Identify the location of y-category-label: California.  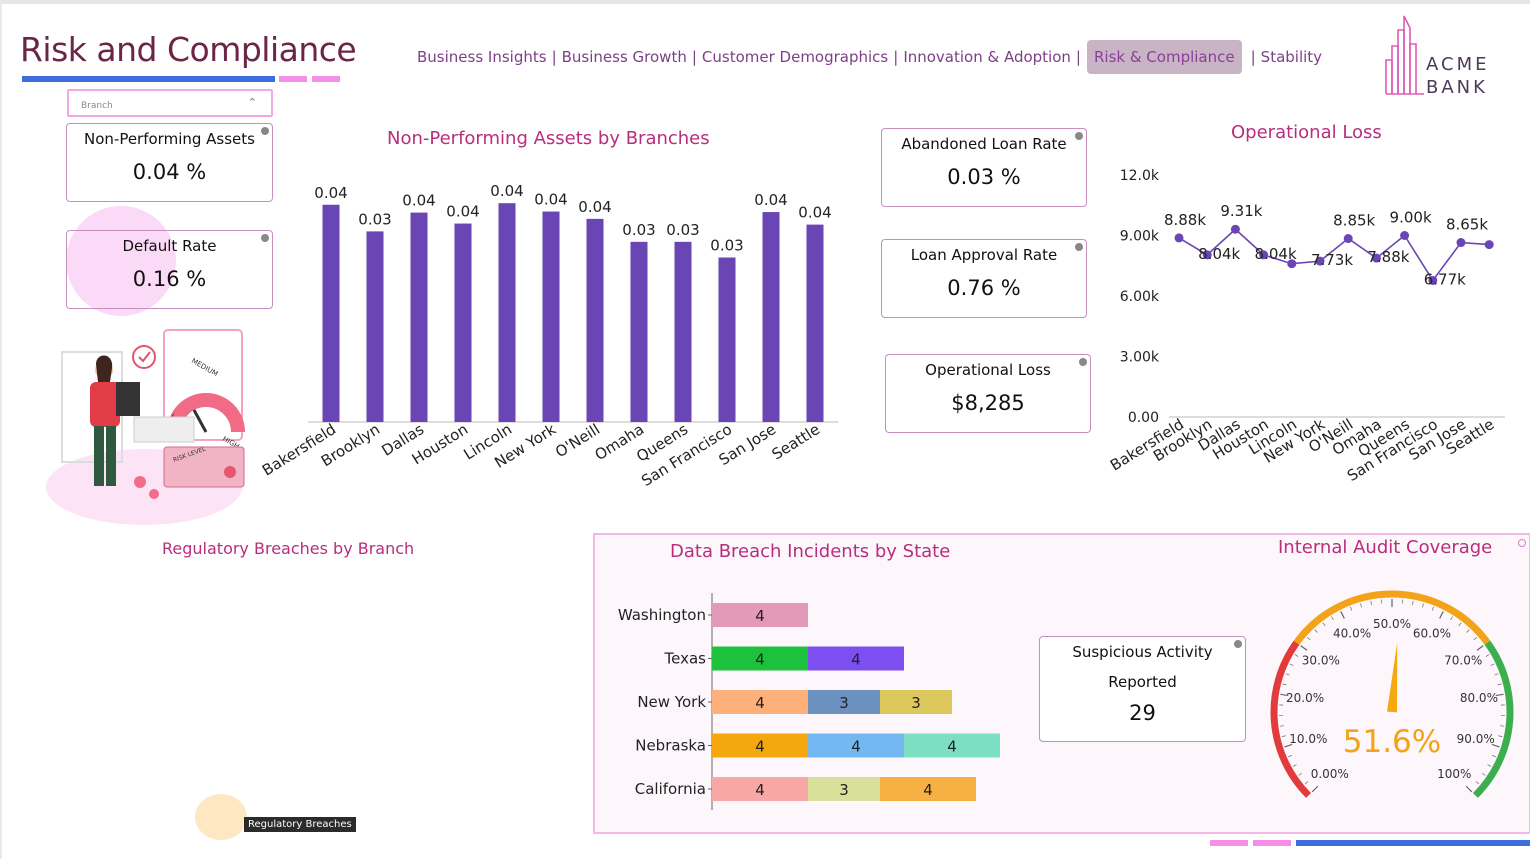
(670, 789).